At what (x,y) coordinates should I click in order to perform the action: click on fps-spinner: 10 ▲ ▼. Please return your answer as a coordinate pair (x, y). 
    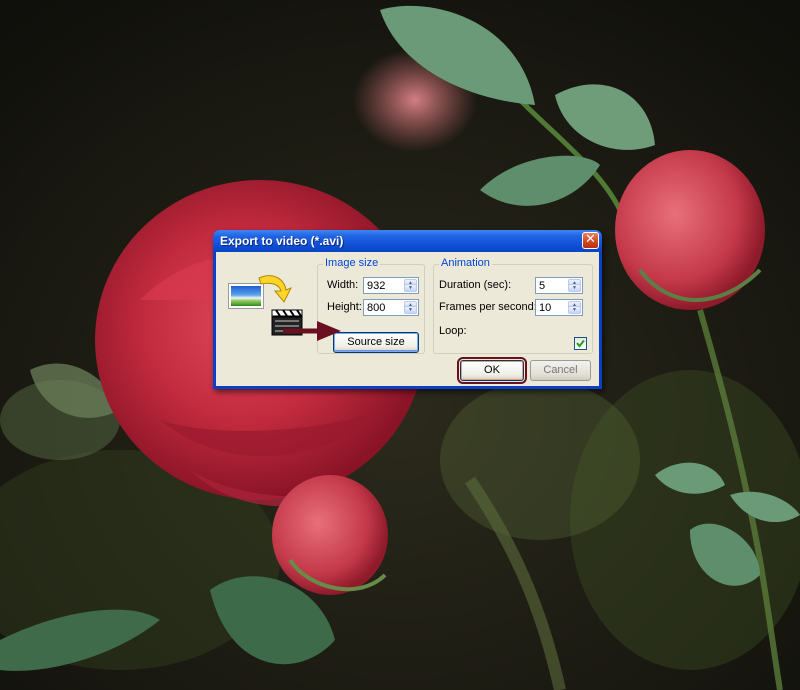
    Looking at the image, I should click on (559, 307).